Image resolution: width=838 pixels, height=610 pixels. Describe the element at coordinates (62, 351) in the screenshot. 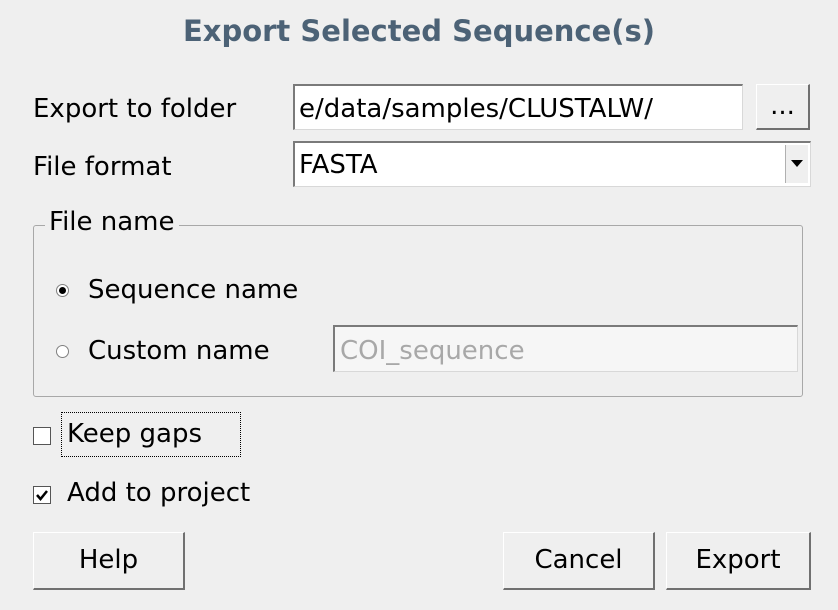

I see `custom-name-radio` at that location.